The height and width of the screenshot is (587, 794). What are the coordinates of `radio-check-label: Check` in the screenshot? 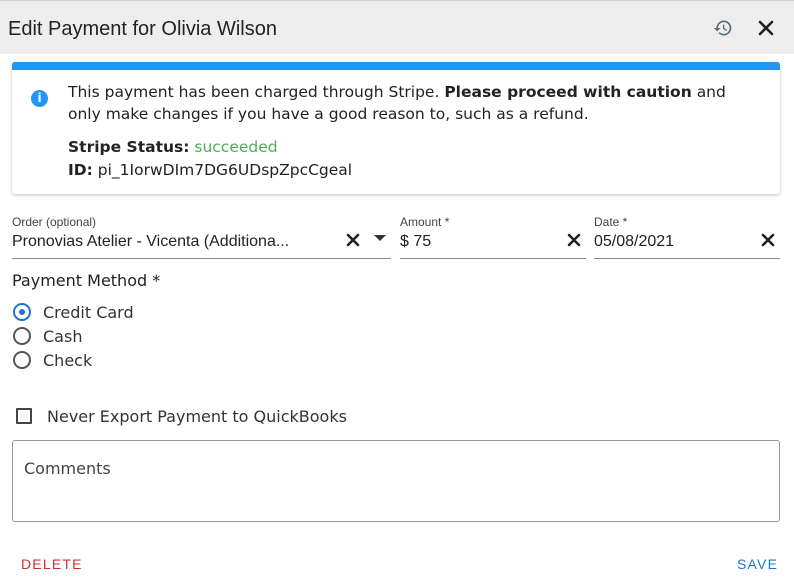 It's located at (68, 360).